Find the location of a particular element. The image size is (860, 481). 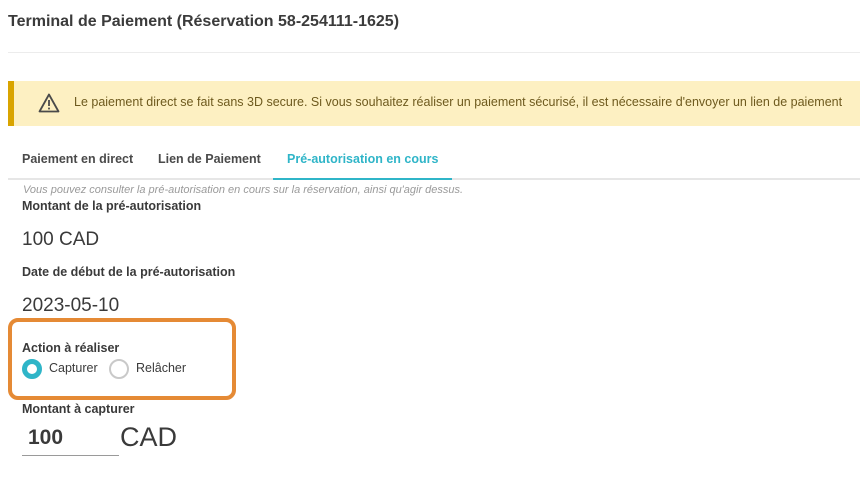

preauth-amount-label: Montant de la pré-autorisation is located at coordinates (112, 206).